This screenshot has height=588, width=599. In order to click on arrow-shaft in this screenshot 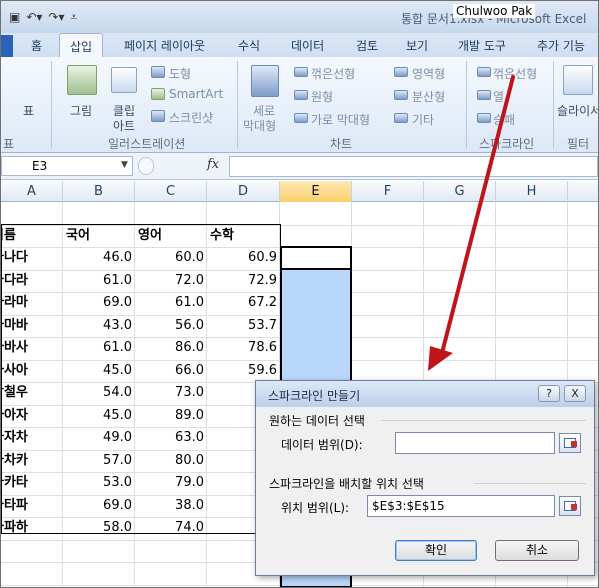, I will do `click(477, 215)`.